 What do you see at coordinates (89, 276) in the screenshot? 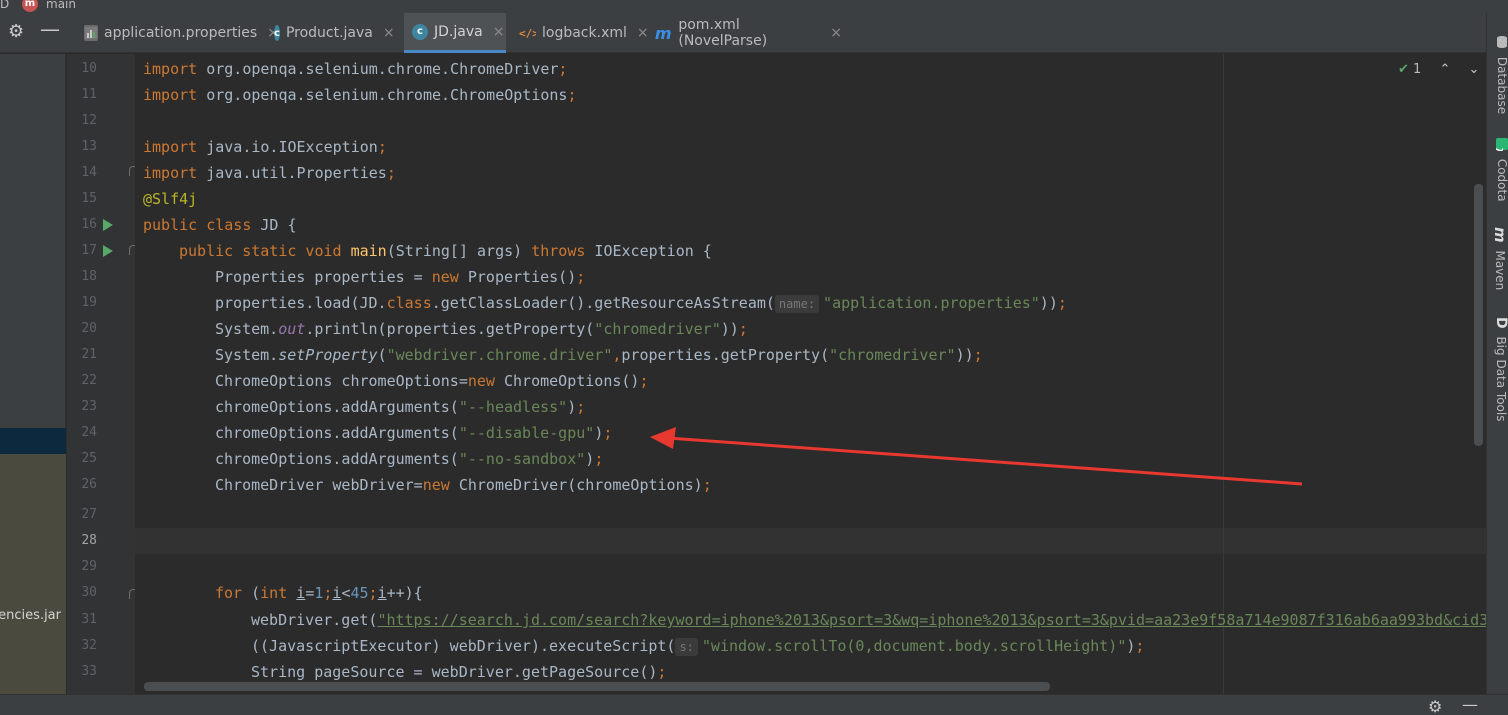
I see `line-number: 18` at bounding box center [89, 276].